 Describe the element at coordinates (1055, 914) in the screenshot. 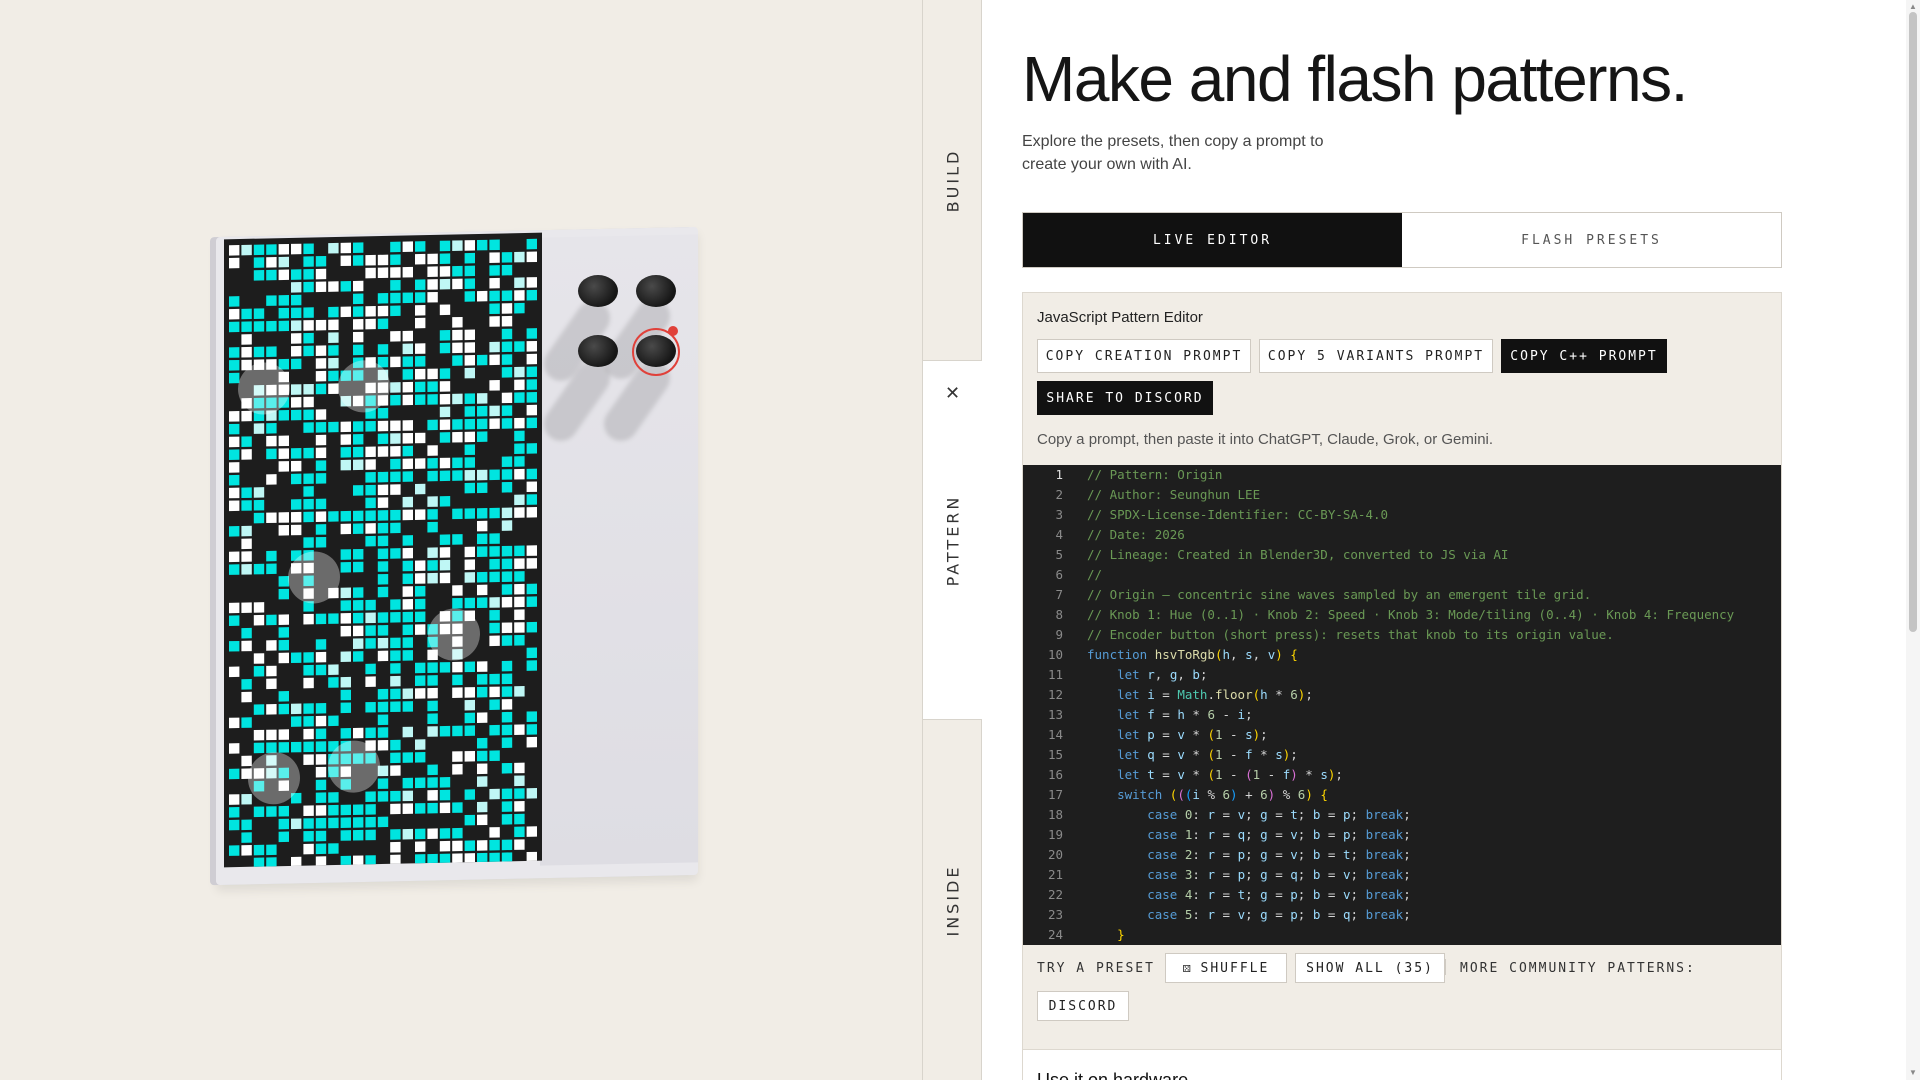

I see `line-number: 23` at that location.